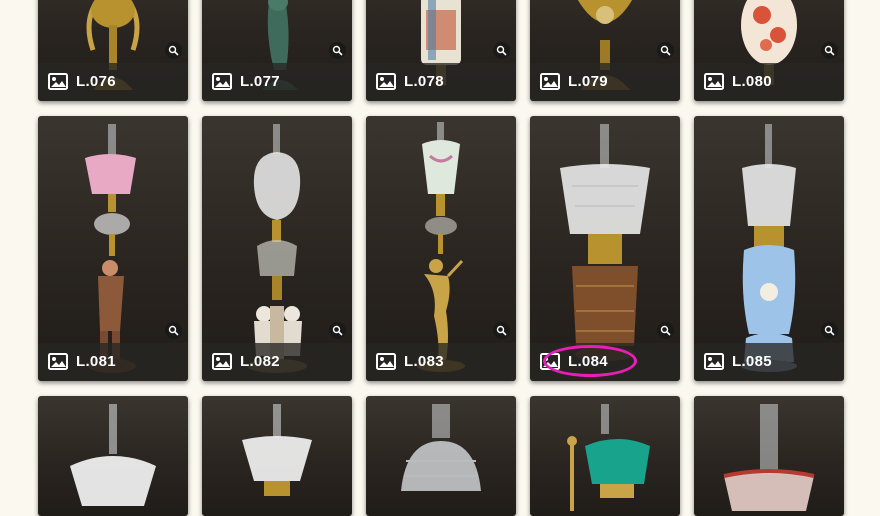 This screenshot has height=516, width=880. What do you see at coordinates (605, 50) in the screenshot?
I see `gallery-item-l079: L.079` at bounding box center [605, 50].